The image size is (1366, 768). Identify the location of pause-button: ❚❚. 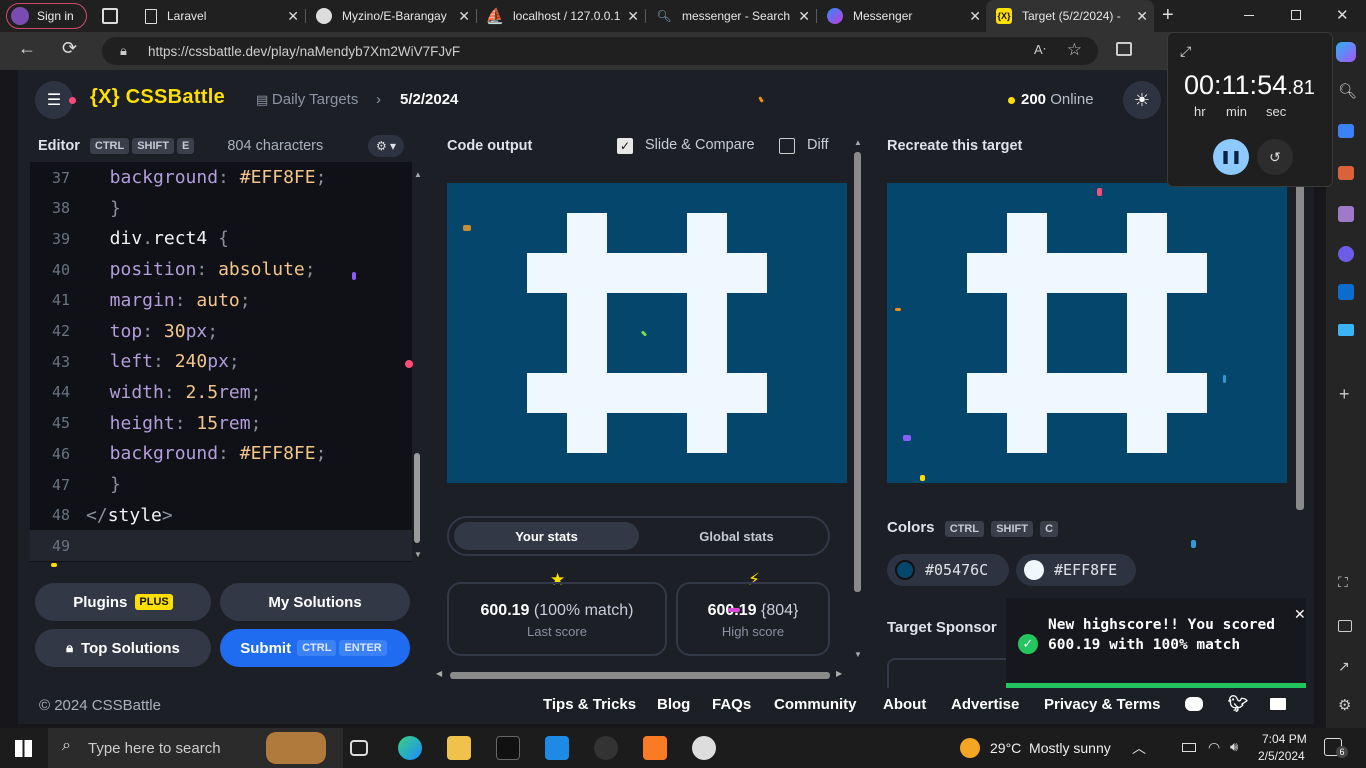
(1231, 157).